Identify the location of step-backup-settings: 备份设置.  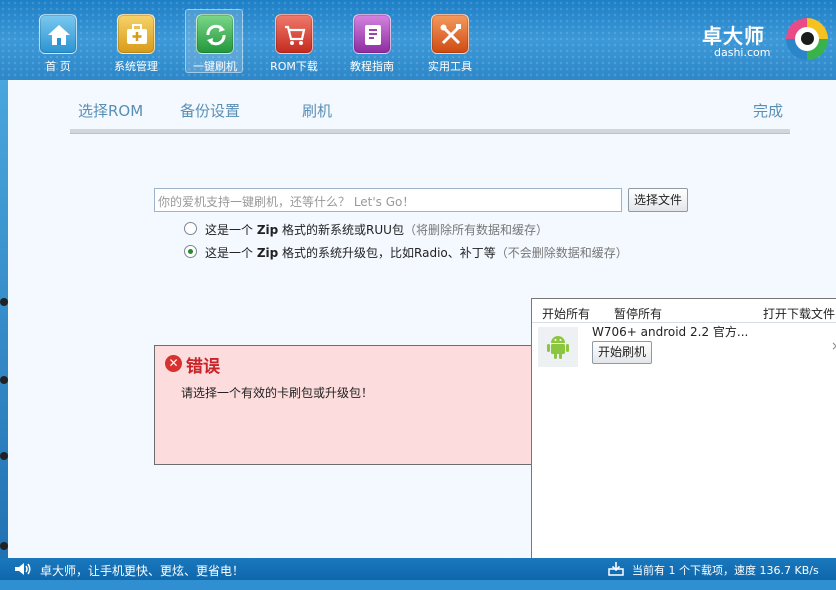
(210, 111).